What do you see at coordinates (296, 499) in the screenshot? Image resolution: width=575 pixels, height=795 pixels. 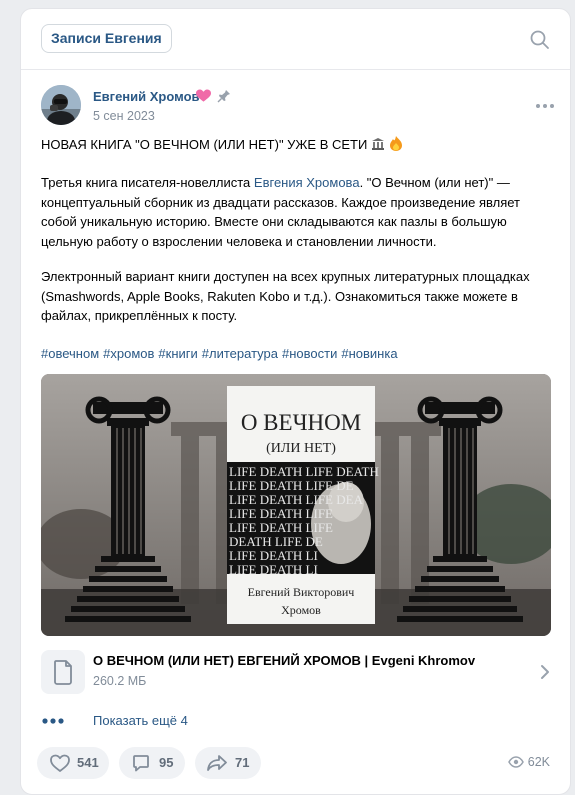 I see `cover-pattern-line: LIFE DEATH LIFE DEA` at bounding box center [296, 499].